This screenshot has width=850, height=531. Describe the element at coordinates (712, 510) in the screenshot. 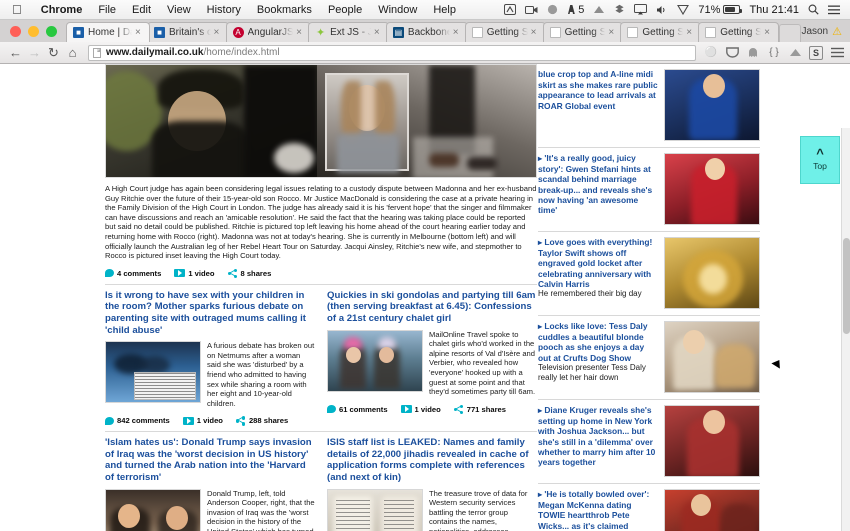

I see `megan-mckenna-photo` at that location.